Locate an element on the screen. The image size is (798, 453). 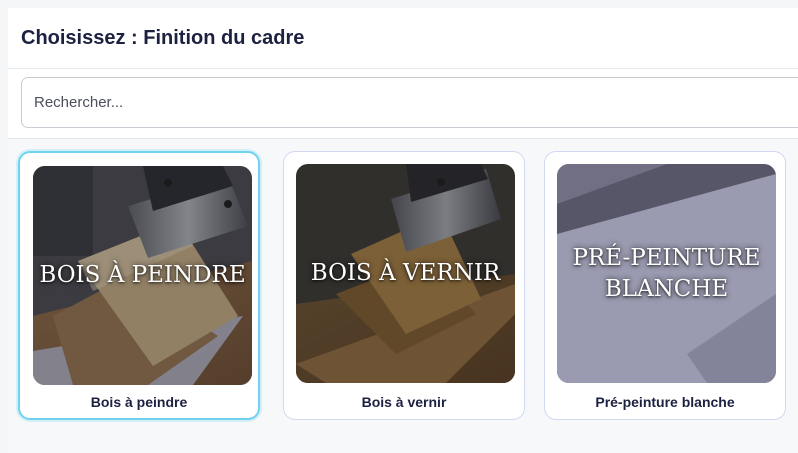
option-image-bois-a-peindre: BOIS À PEINDRE is located at coordinates (142, 275).